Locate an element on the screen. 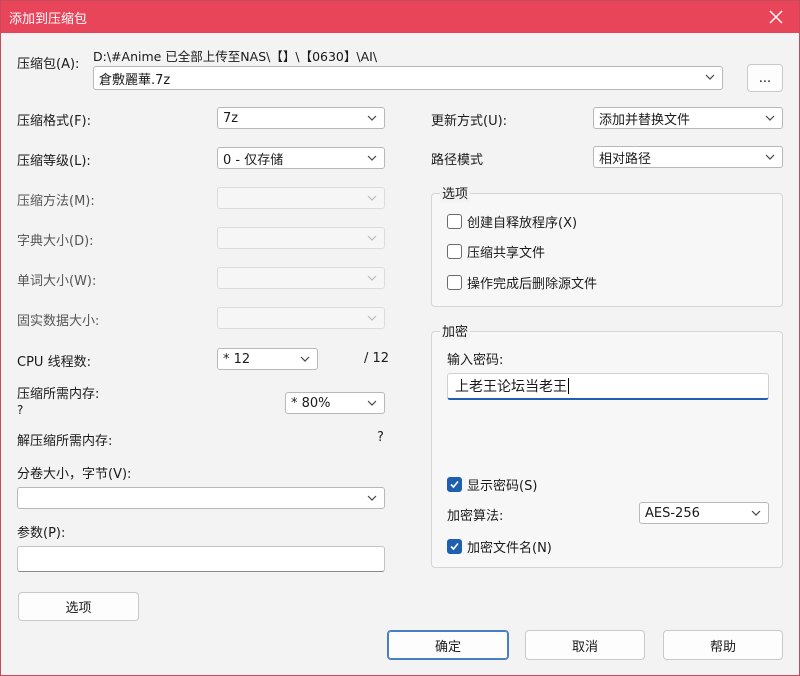  archive-filename-combo: 倉敷麗華.7z is located at coordinates (408, 78).